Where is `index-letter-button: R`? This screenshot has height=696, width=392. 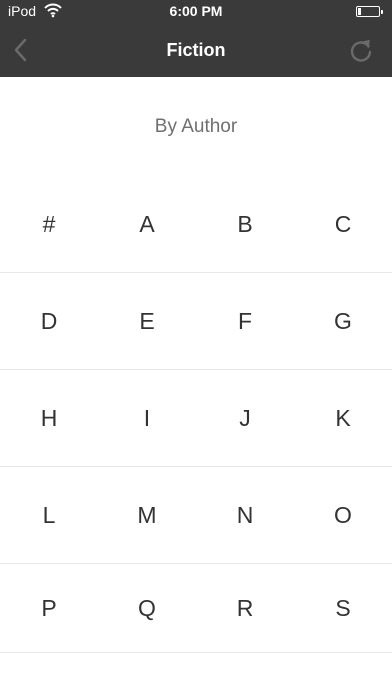 index-letter-button: R is located at coordinates (245, 608).